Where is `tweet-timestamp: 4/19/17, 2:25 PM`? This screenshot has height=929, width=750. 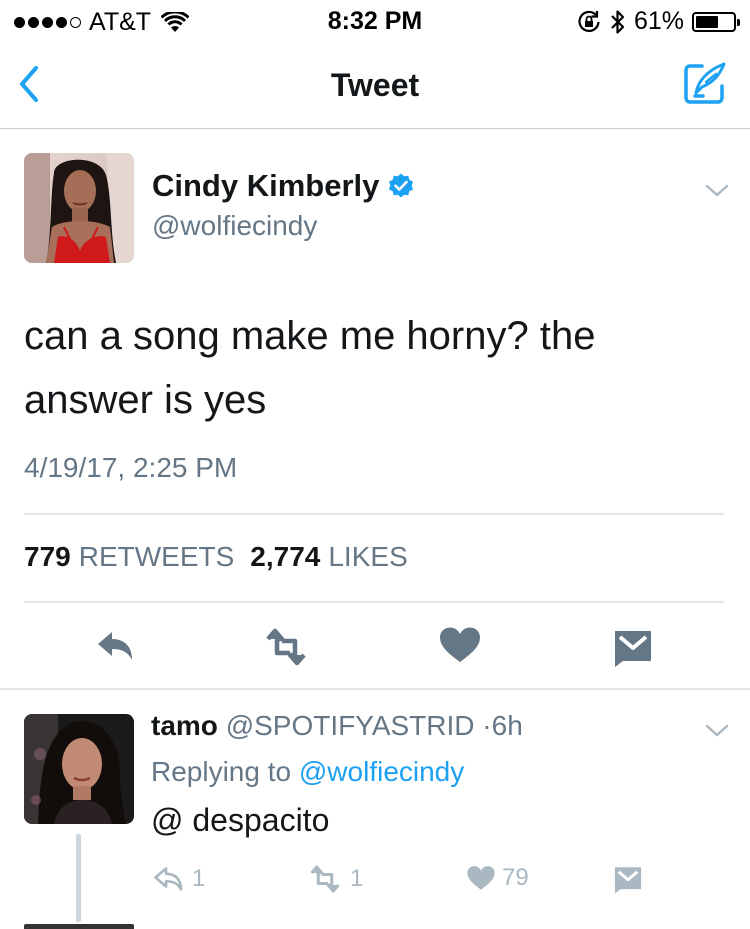 tweet-timestamp: 4/19/17, 2:25 PM is located at coordinates (131, 467).